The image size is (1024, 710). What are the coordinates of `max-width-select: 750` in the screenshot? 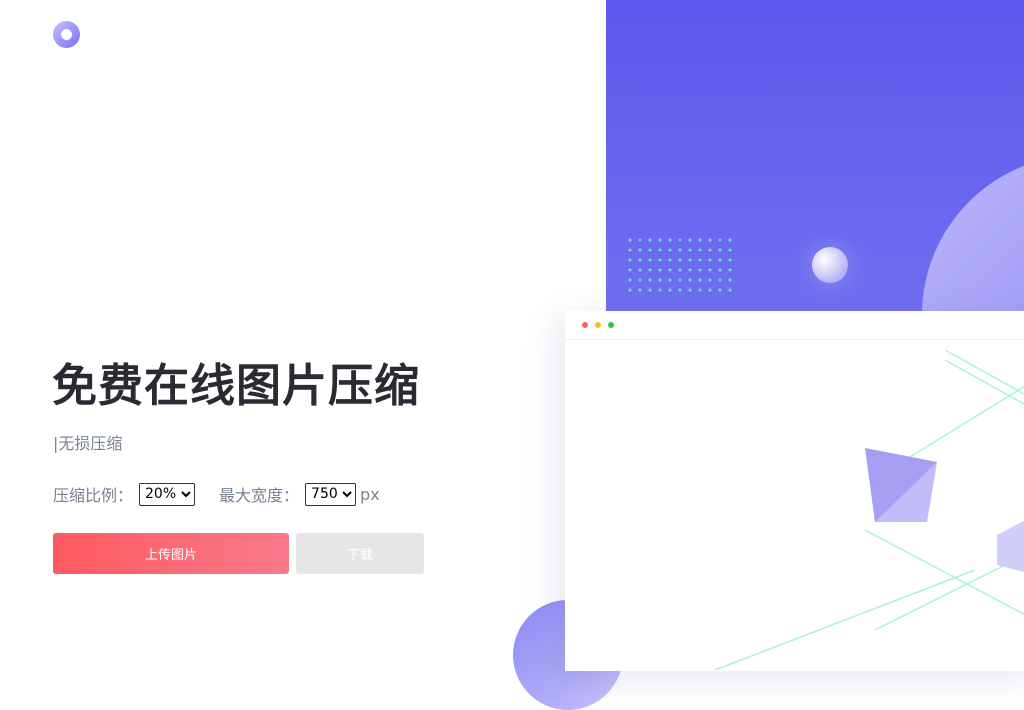 It's located at (331, 494).